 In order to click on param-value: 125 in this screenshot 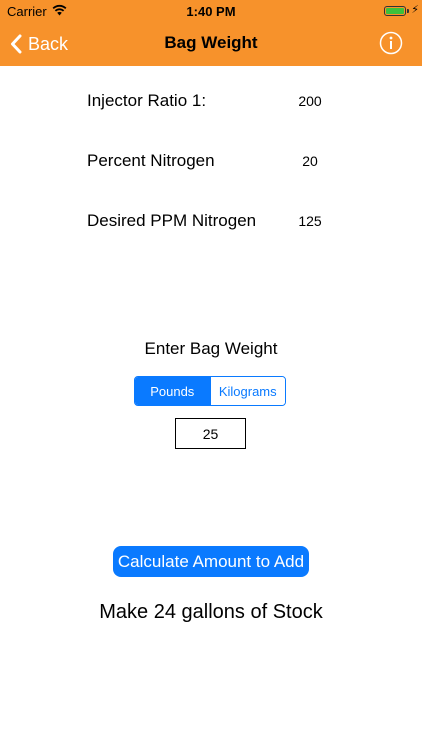, I will do `click(310, 221)`.